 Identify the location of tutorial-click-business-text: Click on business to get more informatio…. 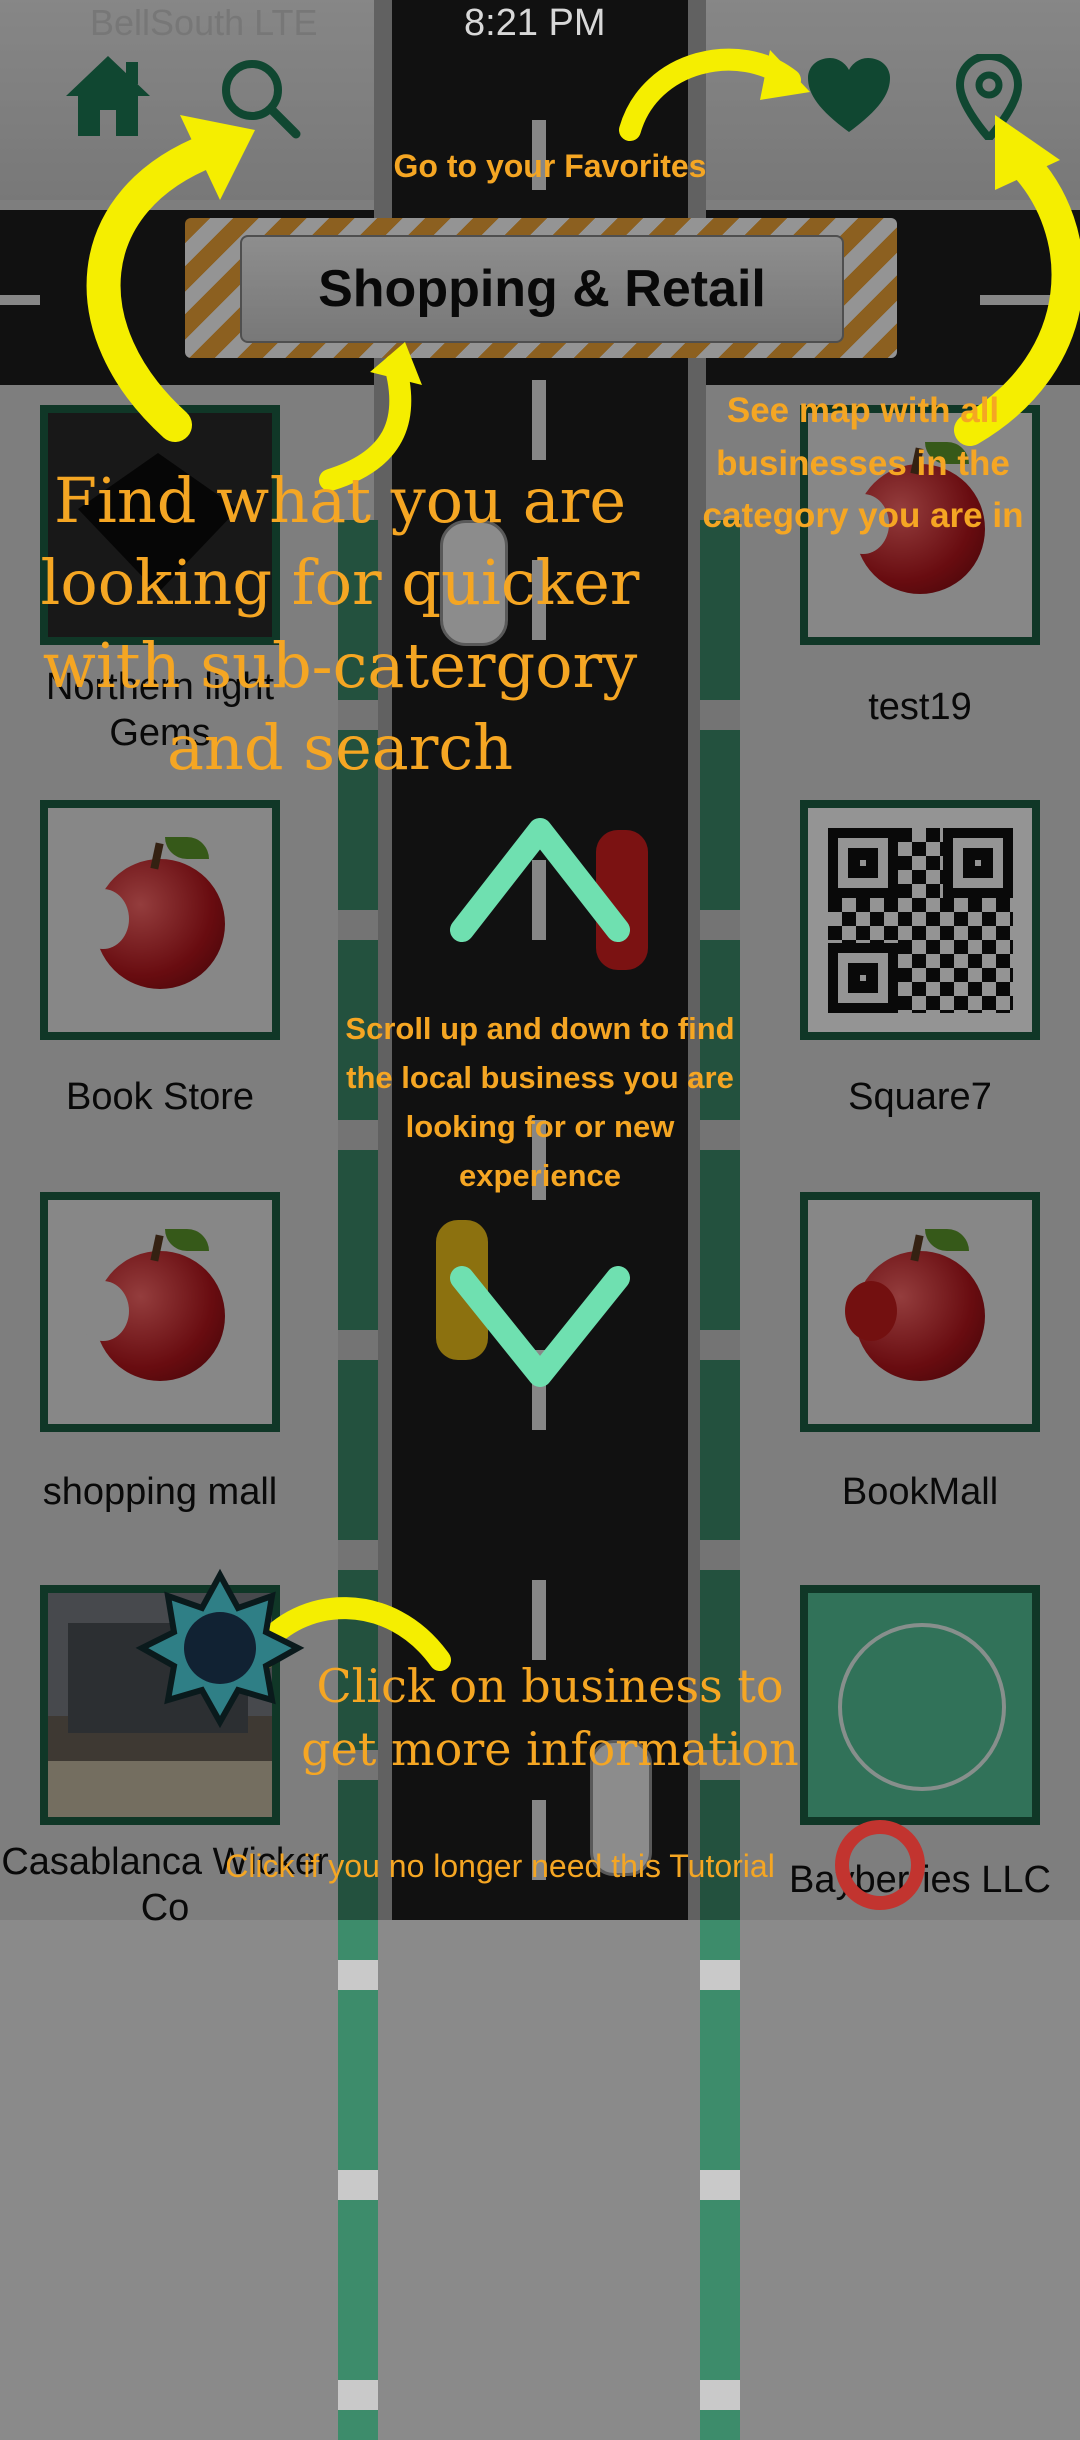
(550, 1718).